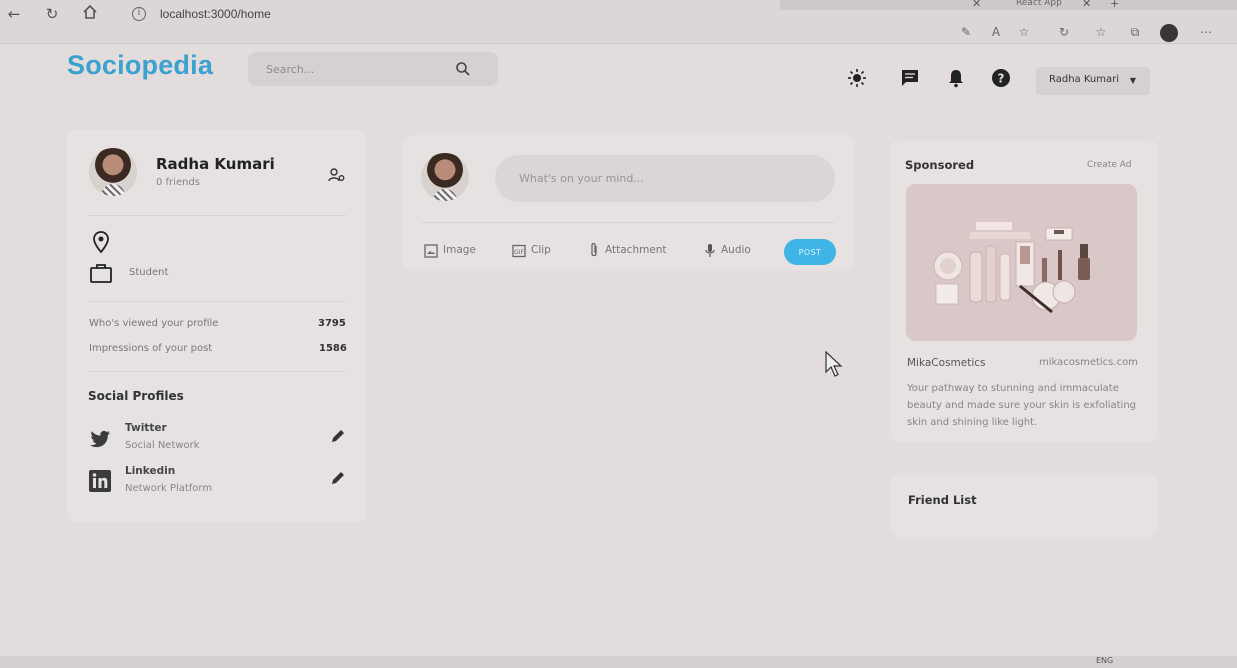 The image size is (1237, 668). What do you see at coordinates (946, 363) in the screenshot?
I see `ad-brand-name: MikaCosmetics` at bounding box center [946, 363].